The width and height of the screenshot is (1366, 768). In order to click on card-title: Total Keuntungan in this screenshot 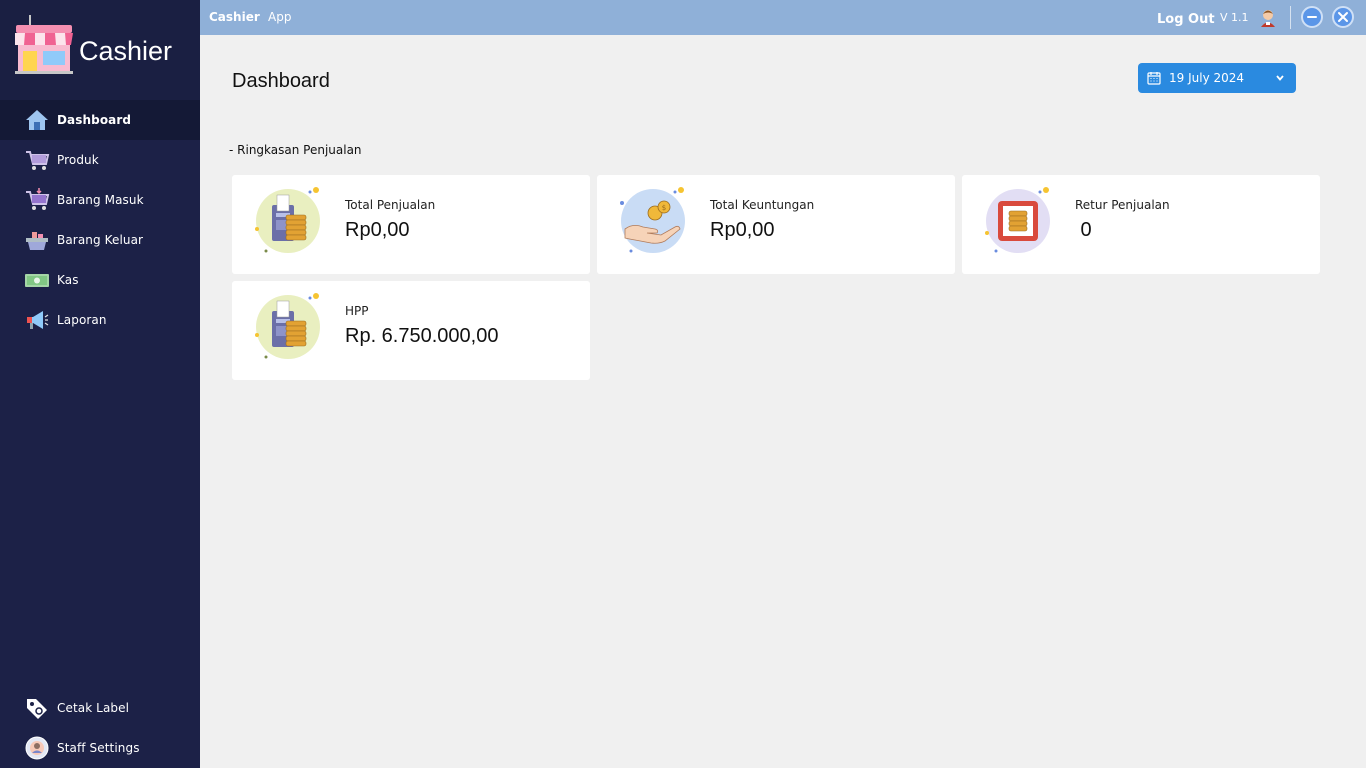, I will do `click(762, 205)`.